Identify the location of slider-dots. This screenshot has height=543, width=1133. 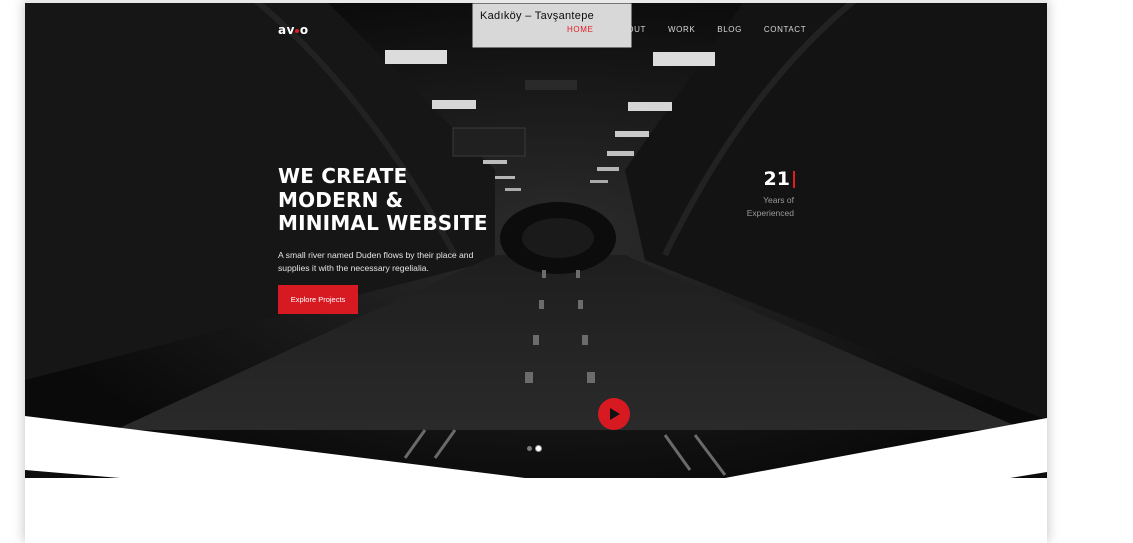
(536, 448).